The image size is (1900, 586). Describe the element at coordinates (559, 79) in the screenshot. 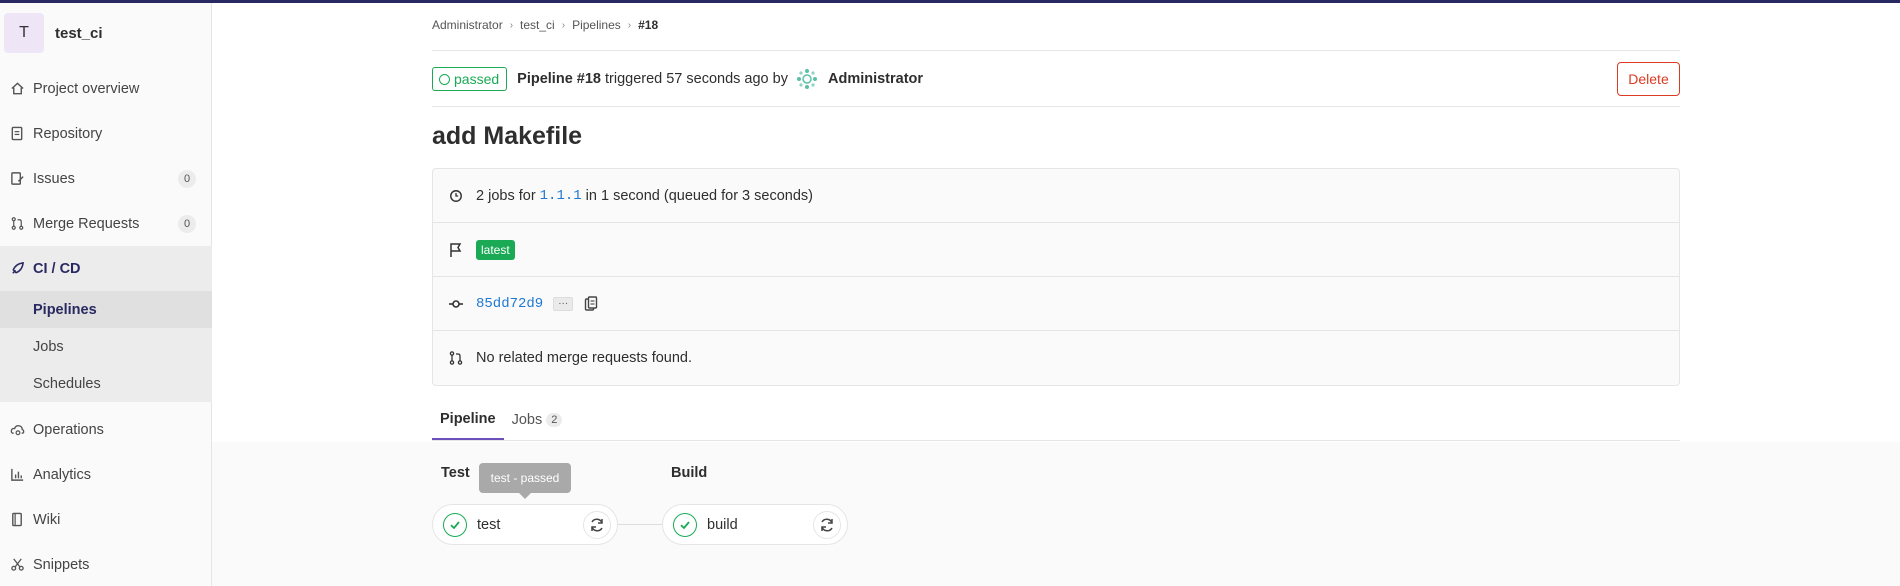

I see `pipeline-number: Pipeline #18` at that location.